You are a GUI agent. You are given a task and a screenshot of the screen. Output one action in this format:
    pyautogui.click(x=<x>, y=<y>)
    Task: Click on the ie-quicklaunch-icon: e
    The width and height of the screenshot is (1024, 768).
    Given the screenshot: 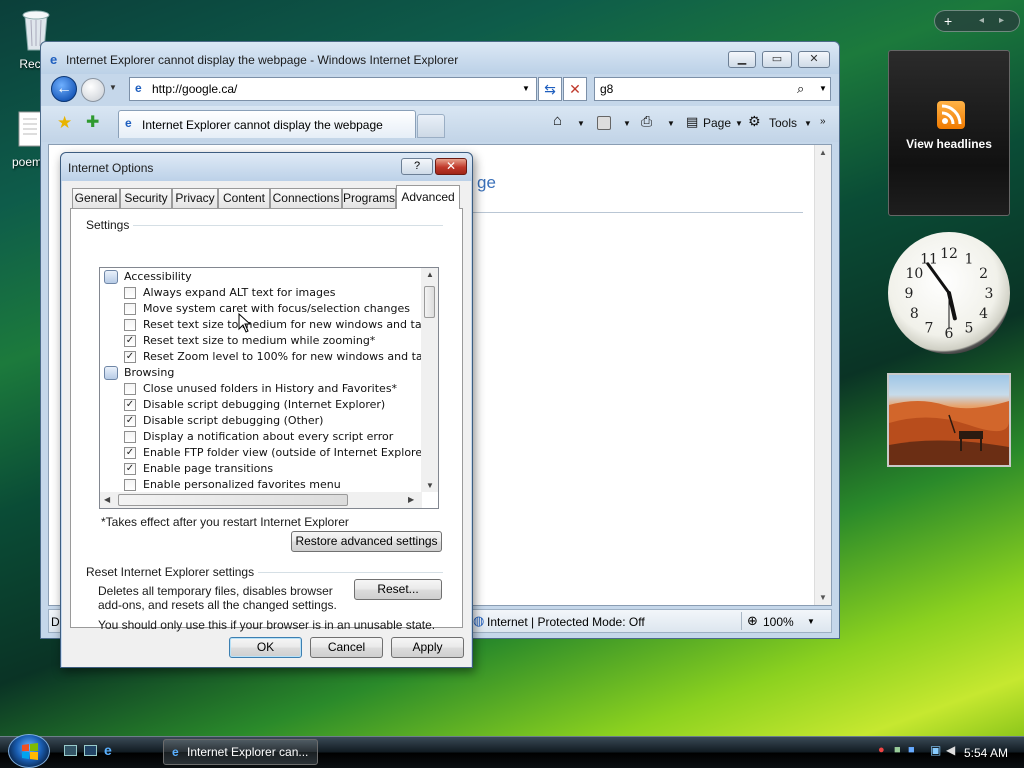 What is the action you would take?
    pyautogui.click(x=108, y=750)
    